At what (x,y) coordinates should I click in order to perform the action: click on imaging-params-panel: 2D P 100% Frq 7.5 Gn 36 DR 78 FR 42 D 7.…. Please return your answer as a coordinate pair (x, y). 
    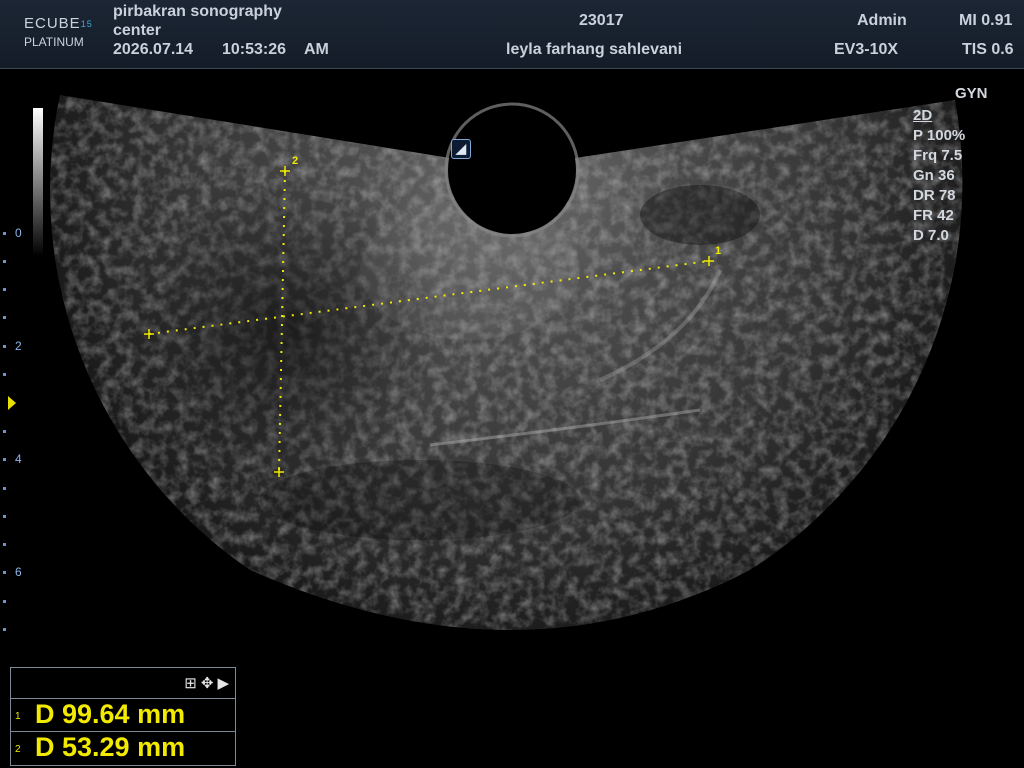
    Looking at the image, I should click on (939, 176).